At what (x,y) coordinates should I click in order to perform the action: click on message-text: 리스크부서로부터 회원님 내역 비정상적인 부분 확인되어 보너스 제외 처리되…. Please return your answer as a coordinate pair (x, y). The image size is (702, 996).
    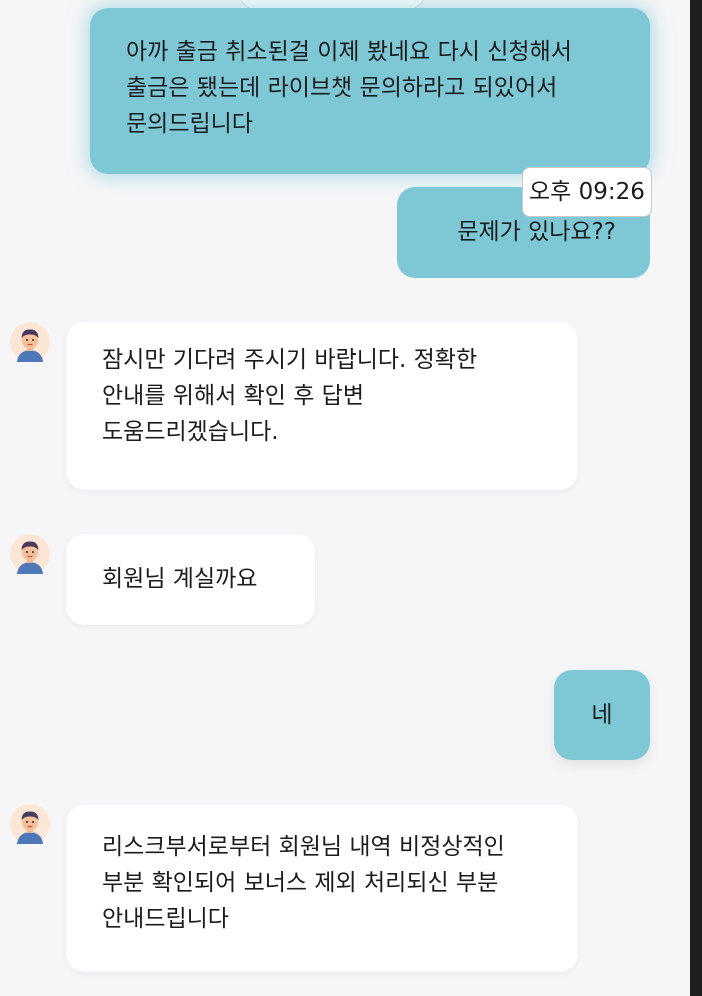
    Looking at the image, I should click on (303, 883).